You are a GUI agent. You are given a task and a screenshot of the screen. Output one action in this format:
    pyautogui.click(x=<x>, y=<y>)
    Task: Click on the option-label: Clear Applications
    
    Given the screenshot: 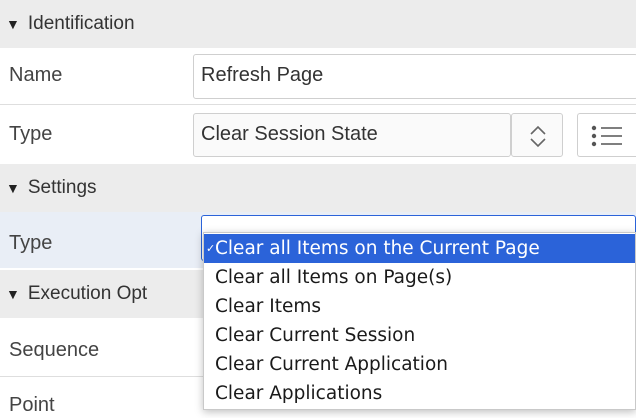 What is the action you would take?
    pyautogui.click(x=299, y=393)
    